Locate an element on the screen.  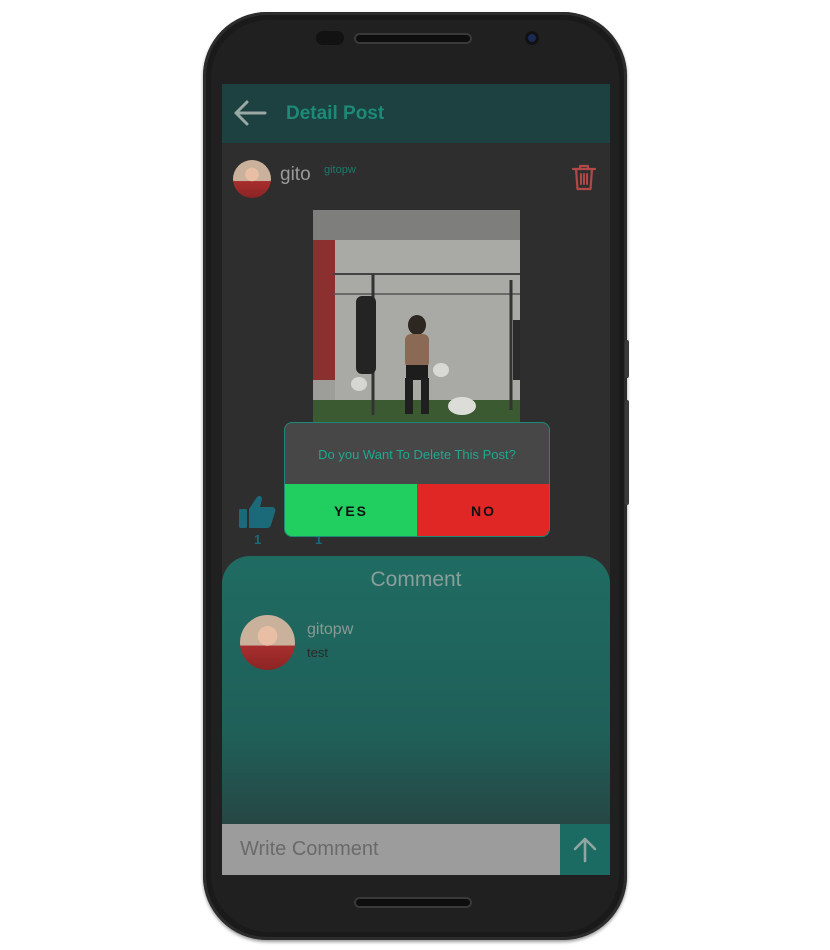
yes-button: YES is located at coordinates (351, 510).